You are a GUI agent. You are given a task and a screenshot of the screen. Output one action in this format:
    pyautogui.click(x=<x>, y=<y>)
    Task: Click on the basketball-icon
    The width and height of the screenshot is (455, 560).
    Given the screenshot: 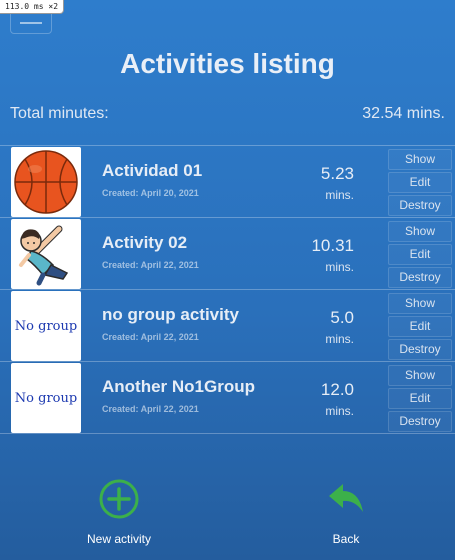 What is the action you would take?
    pyautogui.click(x=46, y=182)
    